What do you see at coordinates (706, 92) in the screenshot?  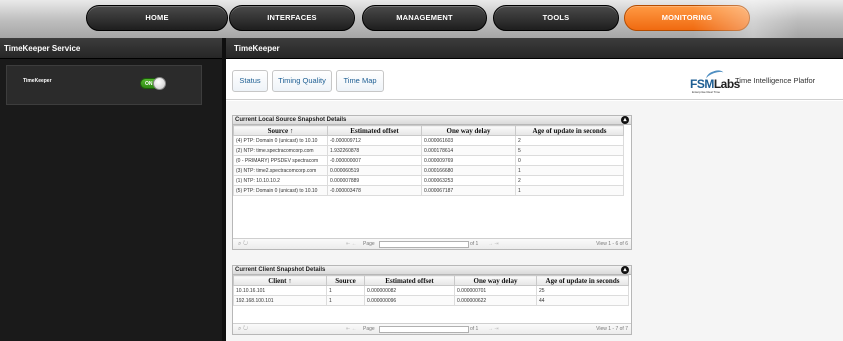 I see `logo-tagline: Enterprise Real Time` at bounding box center [706, 92].